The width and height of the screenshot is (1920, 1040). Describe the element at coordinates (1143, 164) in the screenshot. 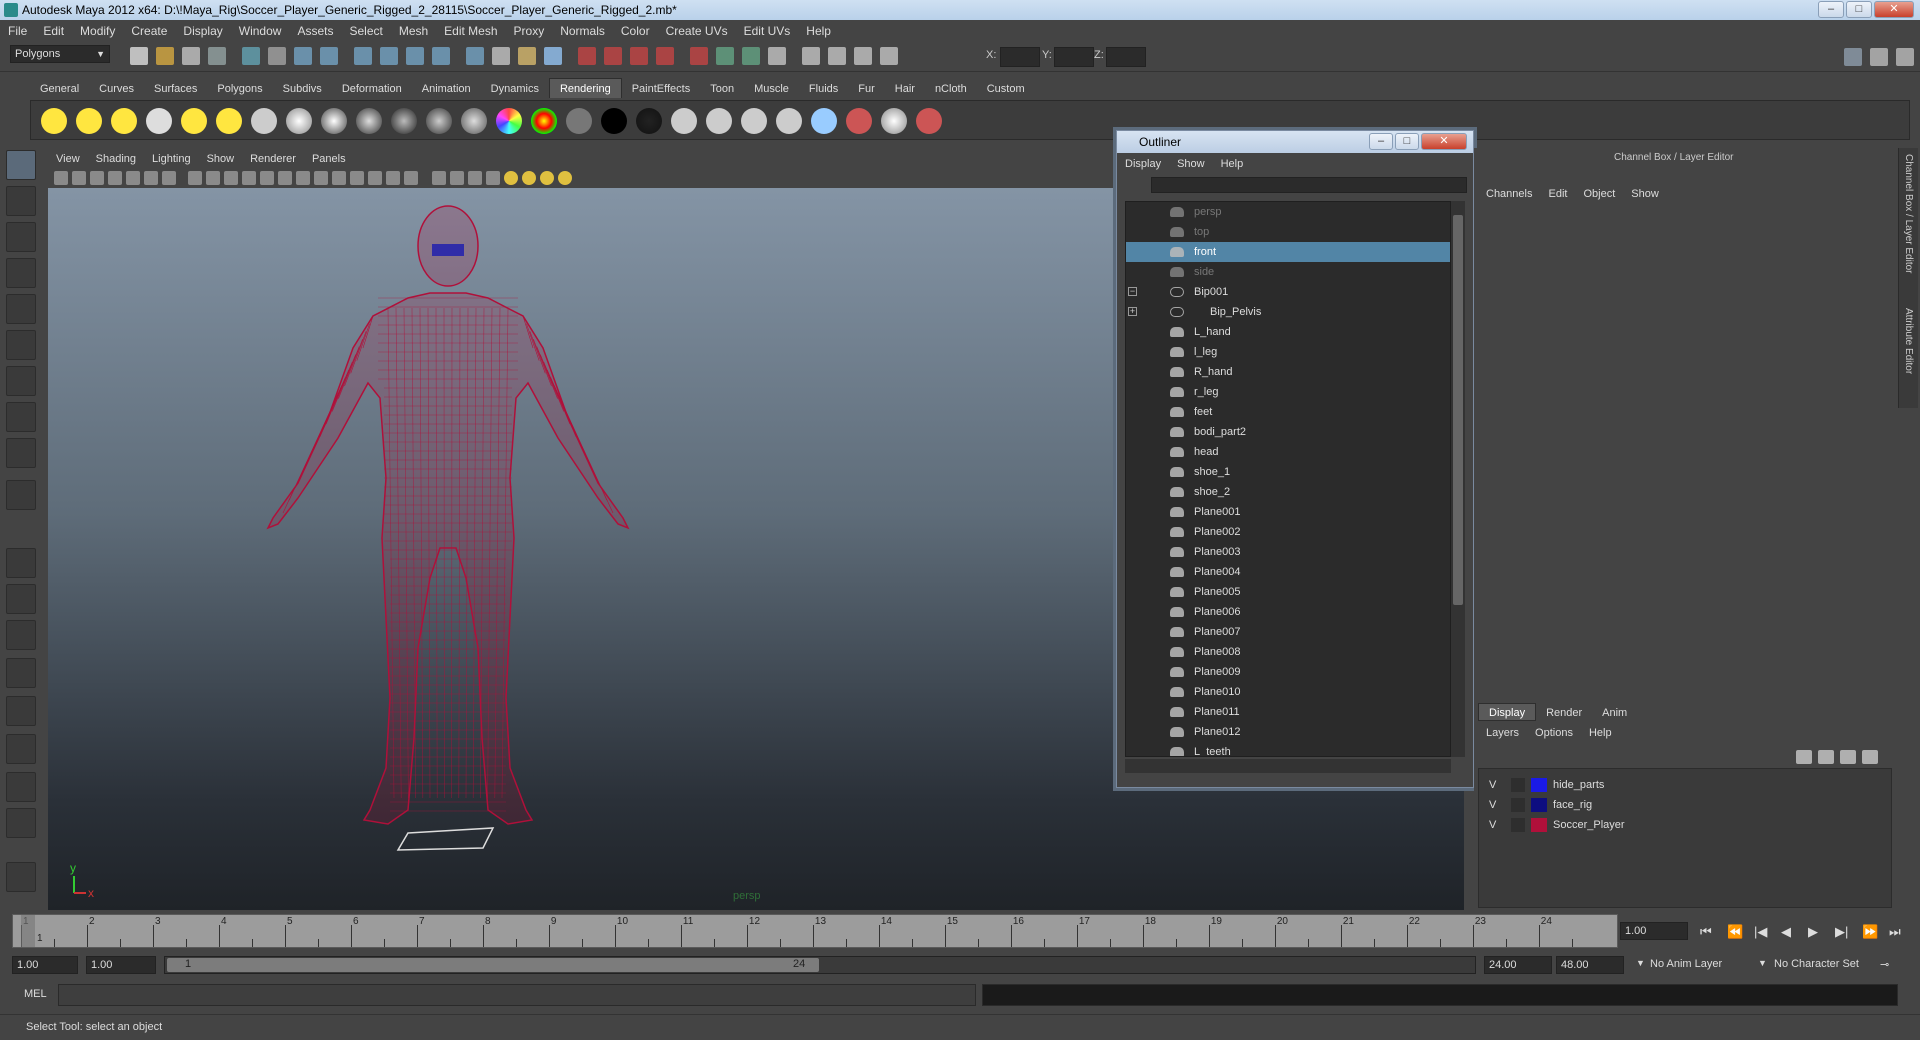

I see `outliner-menu-display: Display` at that location.